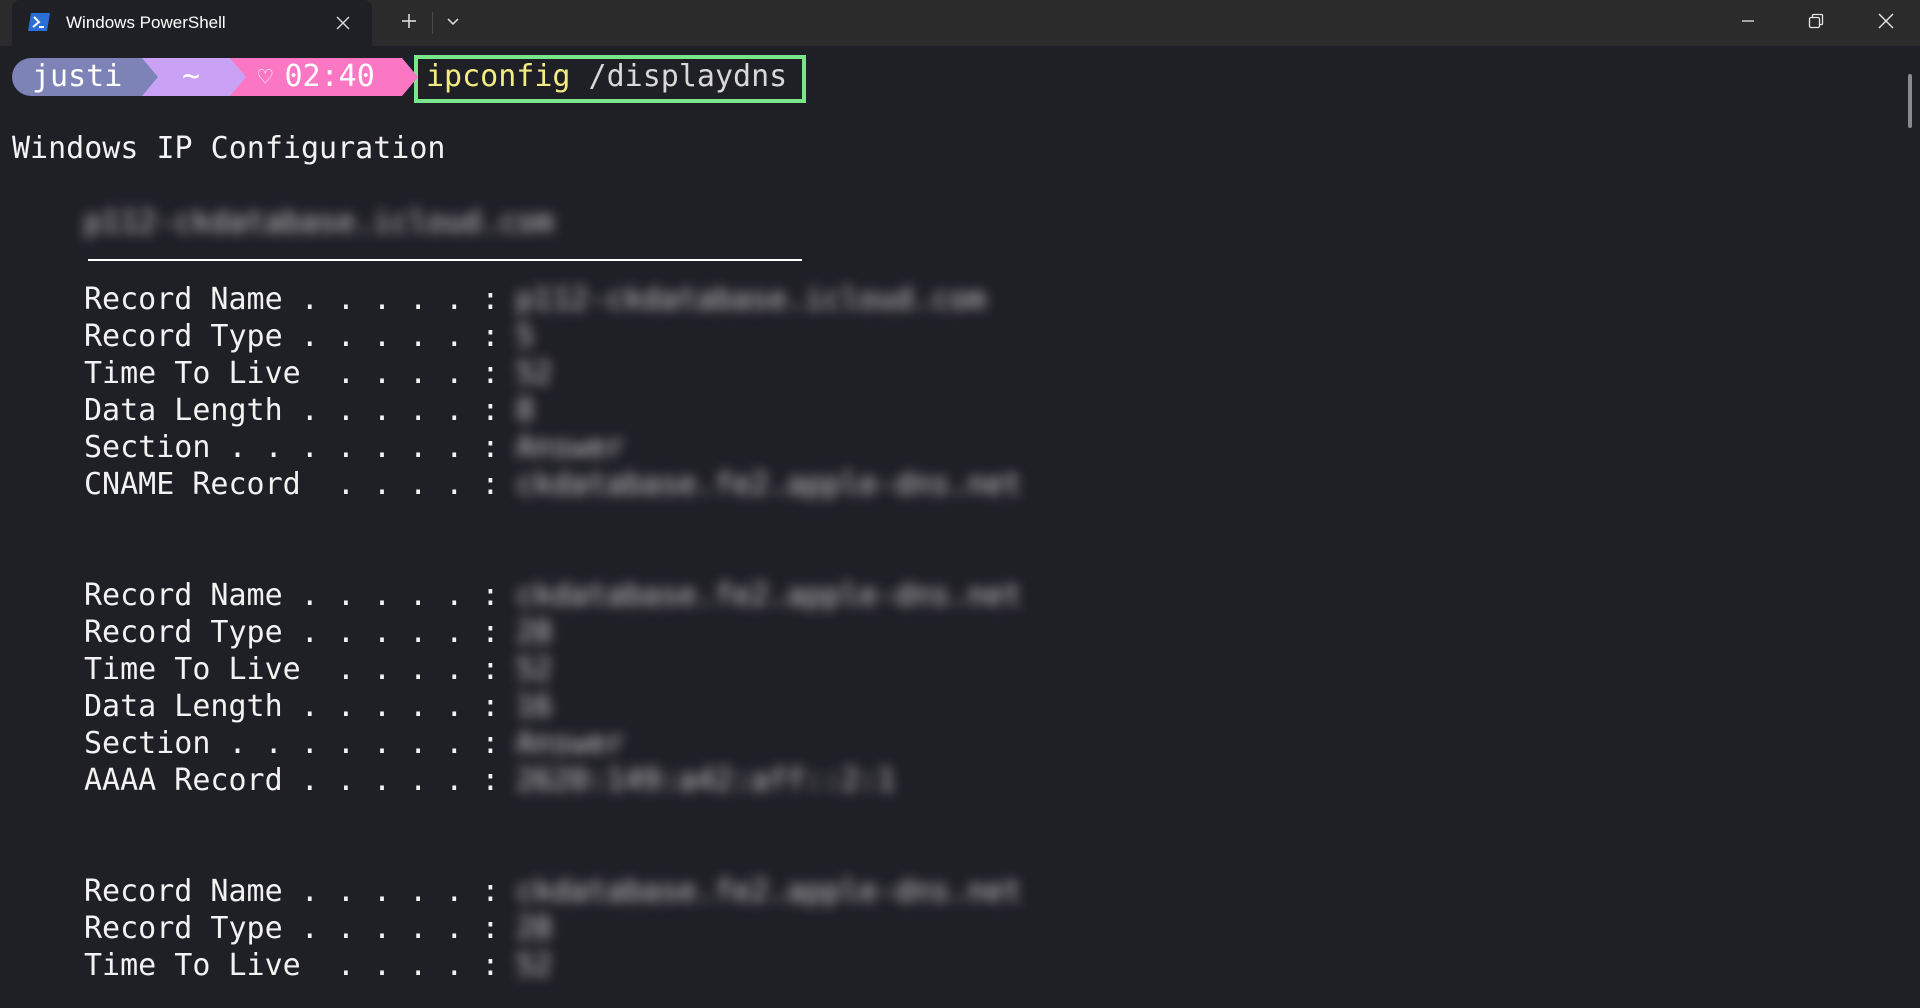 The width and height of the screenshot is (1920, 1008). I want to click on vertical-scrollbar, so click(1910, 101).